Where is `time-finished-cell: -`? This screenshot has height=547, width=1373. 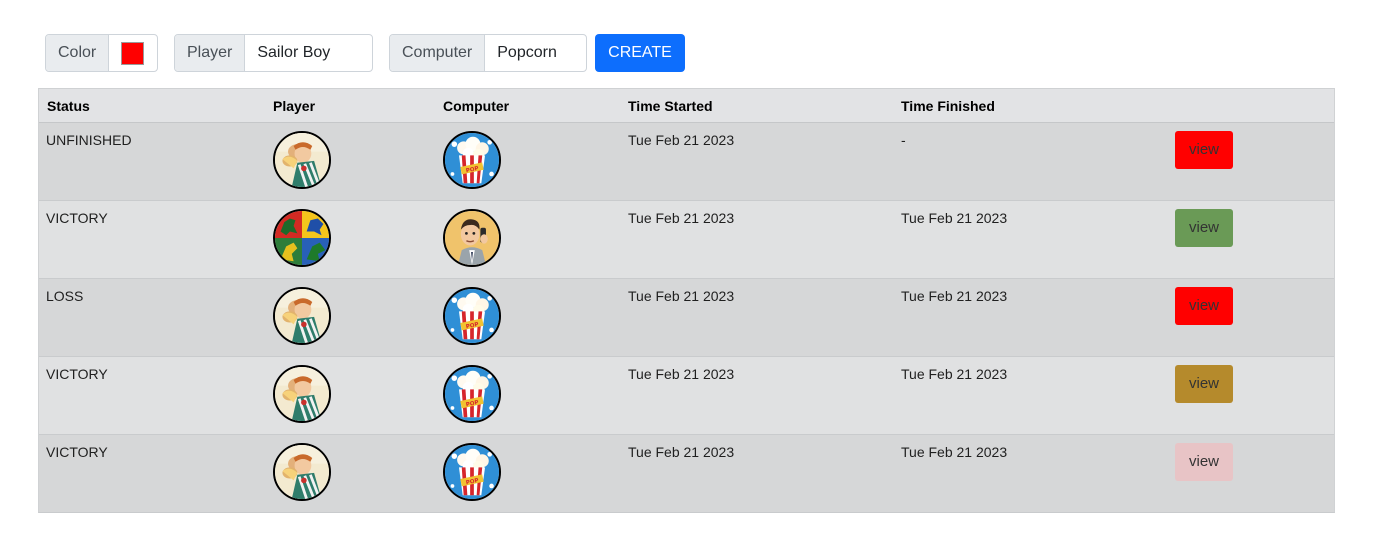
time-finished-cell: - is located at coordinates (903, 140).